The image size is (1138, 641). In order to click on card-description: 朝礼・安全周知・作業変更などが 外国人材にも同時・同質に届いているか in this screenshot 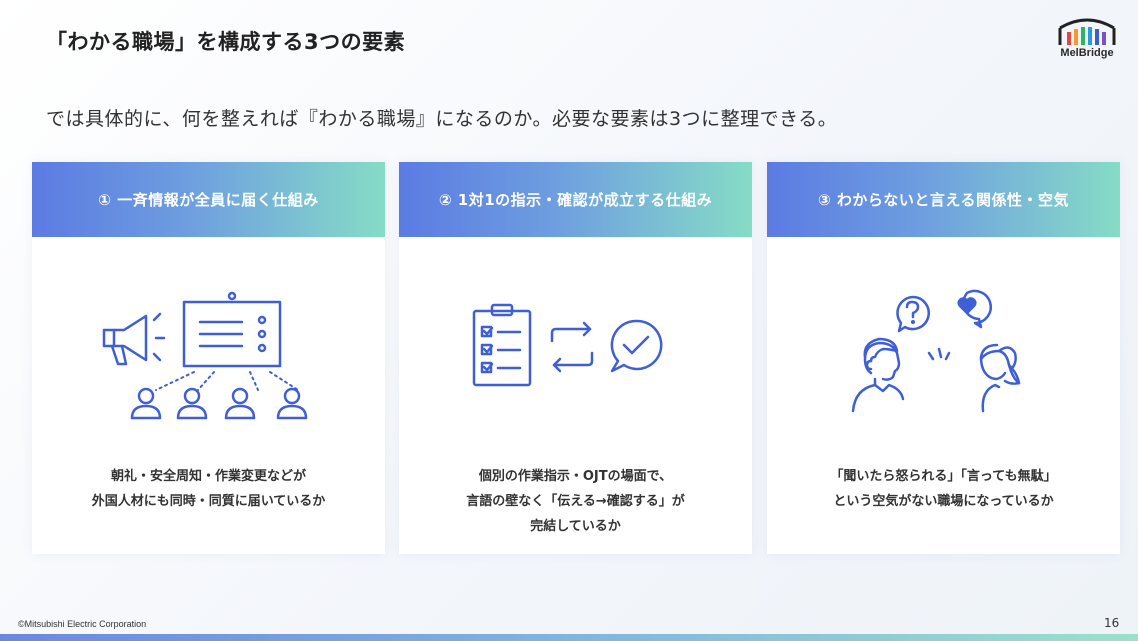, I will do `click(208, 489)`.